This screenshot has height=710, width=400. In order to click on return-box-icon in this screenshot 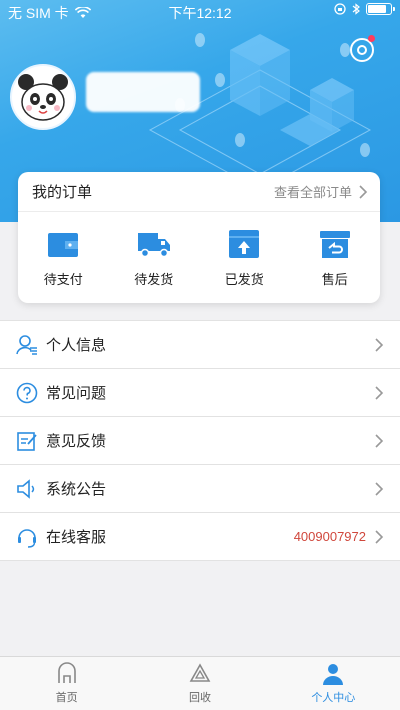, I will do `click(334, 244)`.